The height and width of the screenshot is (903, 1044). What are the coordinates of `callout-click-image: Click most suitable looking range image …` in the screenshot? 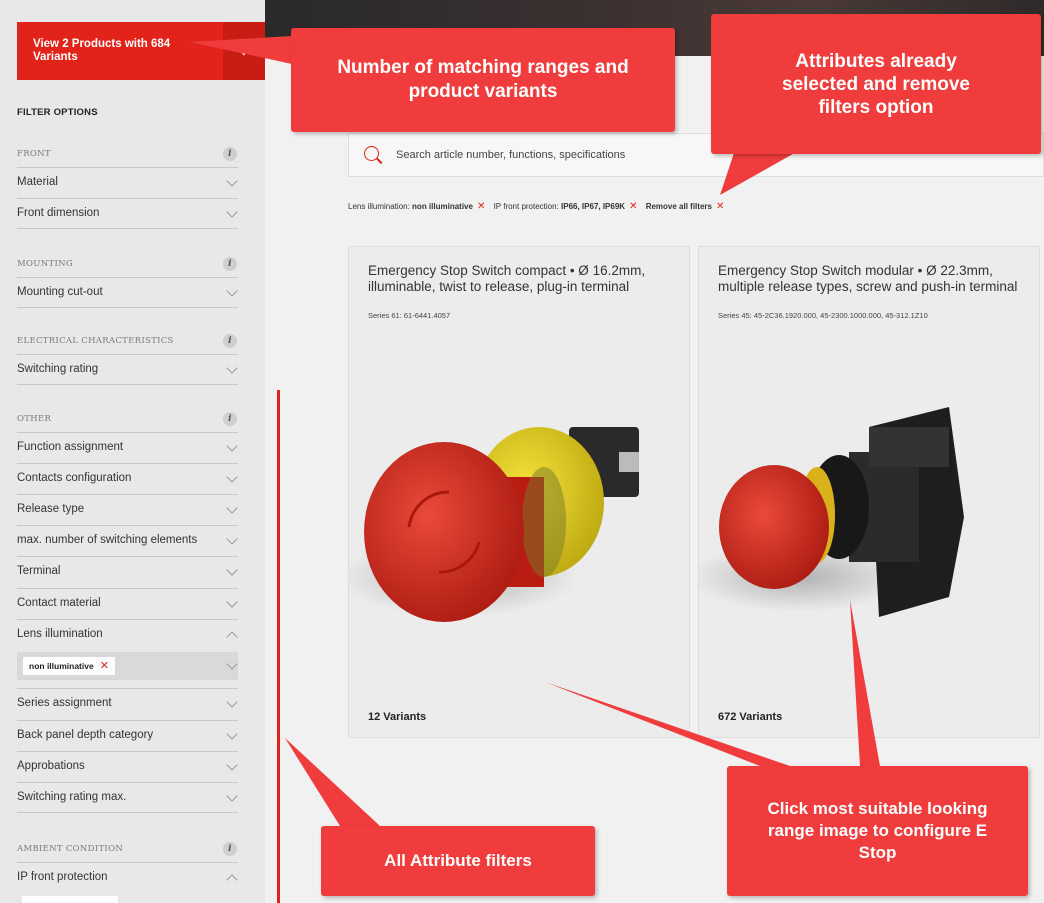 It's located at (877, 831).